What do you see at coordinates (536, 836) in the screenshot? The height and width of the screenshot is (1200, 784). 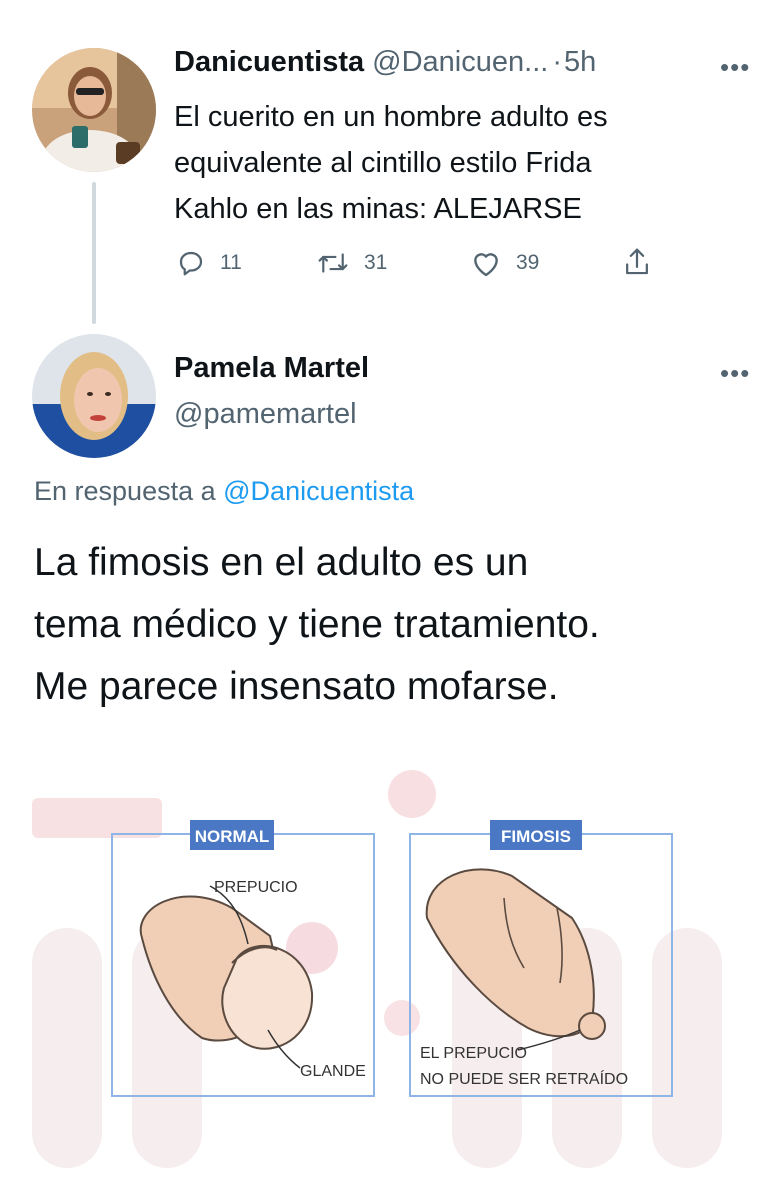 I see `panel-fimosis-title: FIMOSIS` at bounding box center [536, 836].